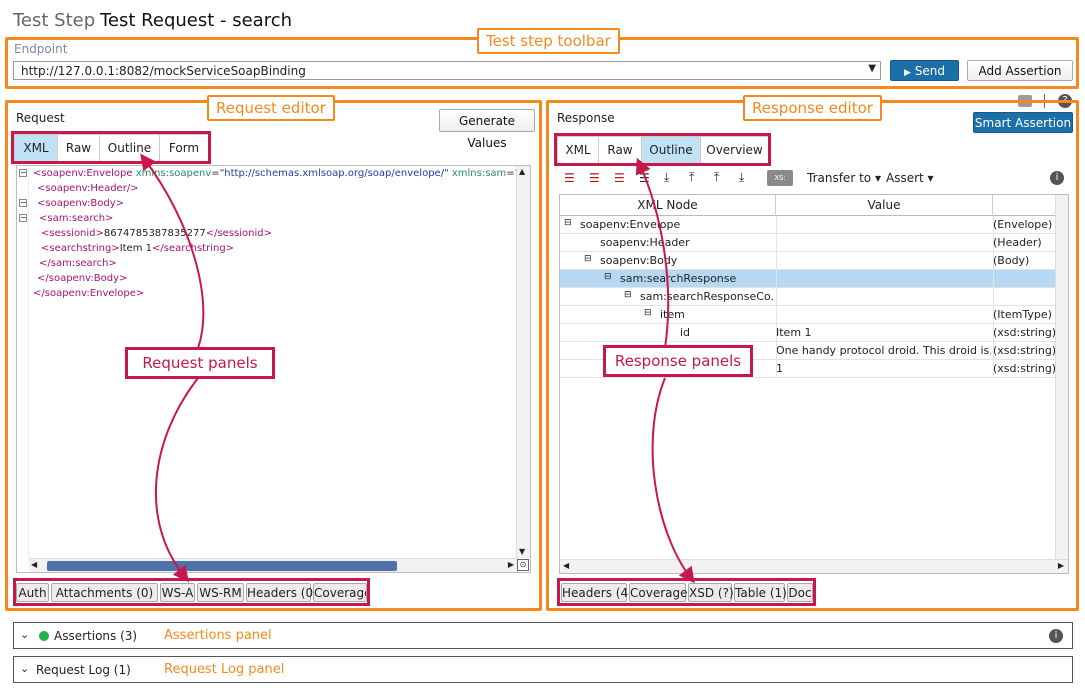 The width and height of the screenshot is (1085, 698). What do you see at coordinates (652, 253) in the screenshot?
I see `arrow-to-response-tabs` at bounding box center [652, 253].